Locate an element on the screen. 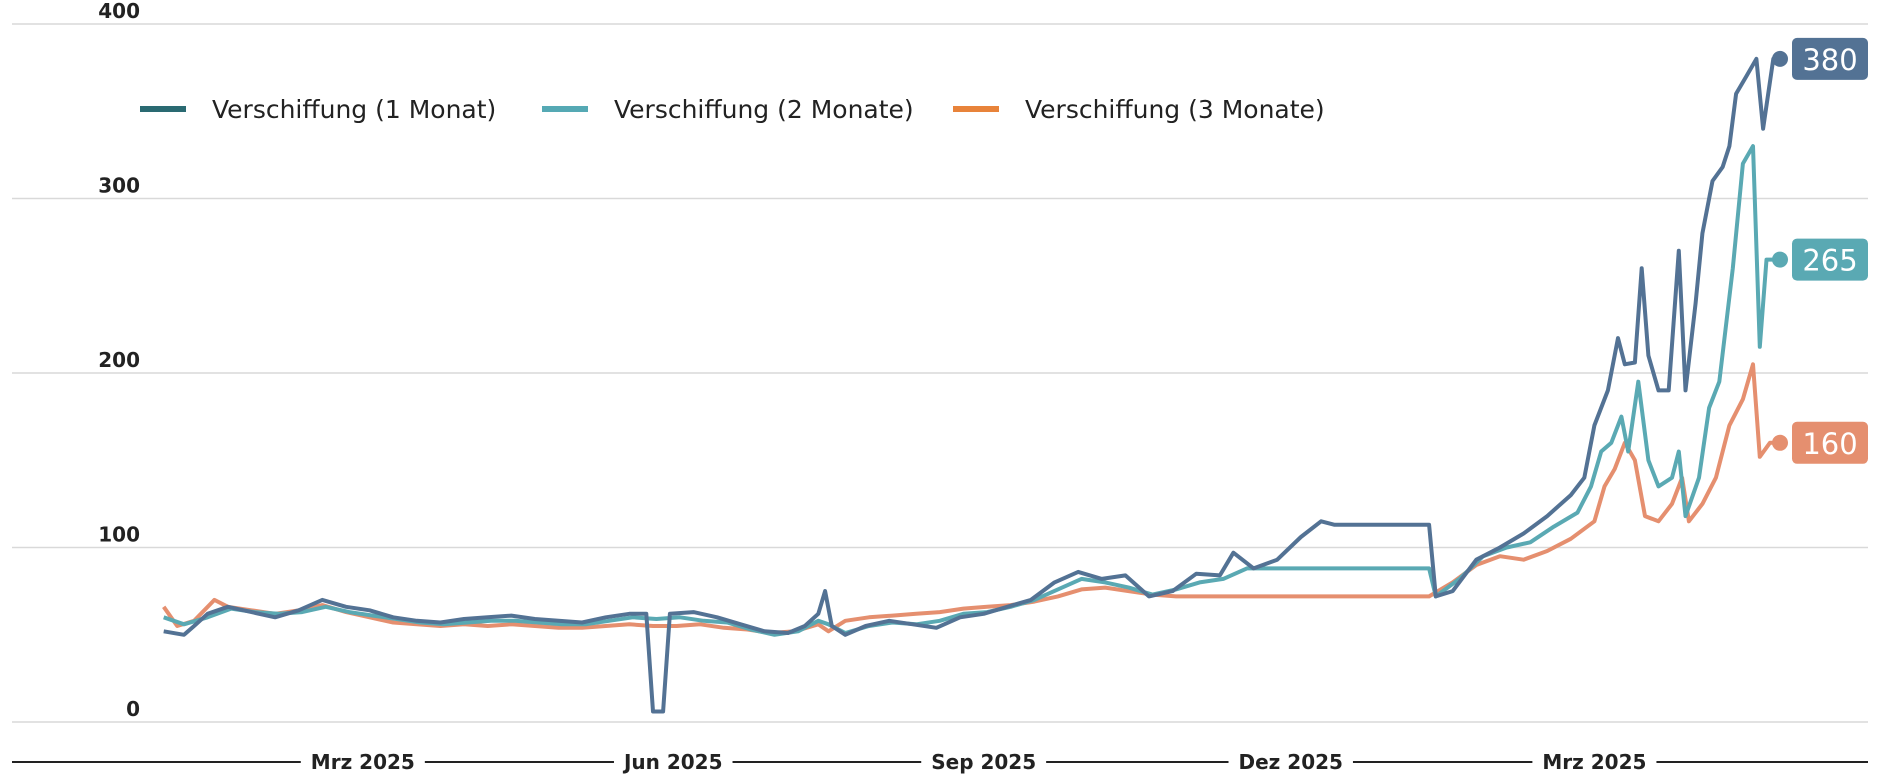 The image size is (1878, 783). legend-label: Verschiffung (3 Monate) is located at coordinates (1175, 109).